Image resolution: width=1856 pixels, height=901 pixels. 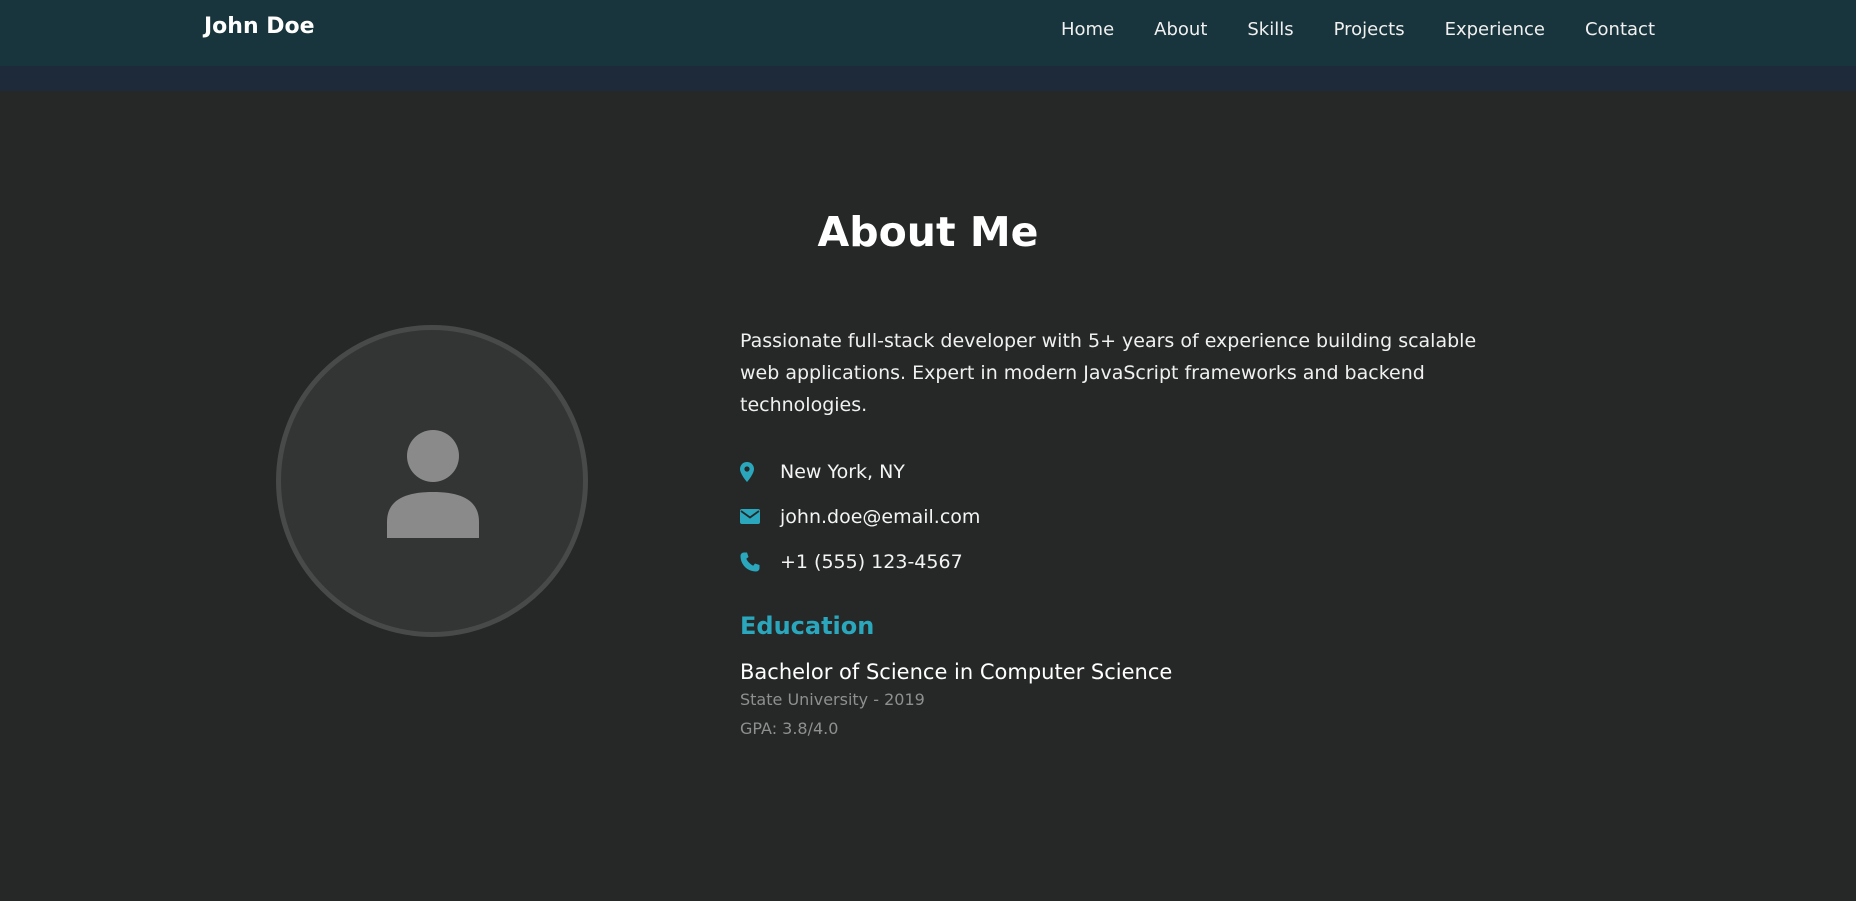 What do you see at coordinates (760, 516) in the screenshot?
I see `envelope-icon` at bounding box center [760, 516].